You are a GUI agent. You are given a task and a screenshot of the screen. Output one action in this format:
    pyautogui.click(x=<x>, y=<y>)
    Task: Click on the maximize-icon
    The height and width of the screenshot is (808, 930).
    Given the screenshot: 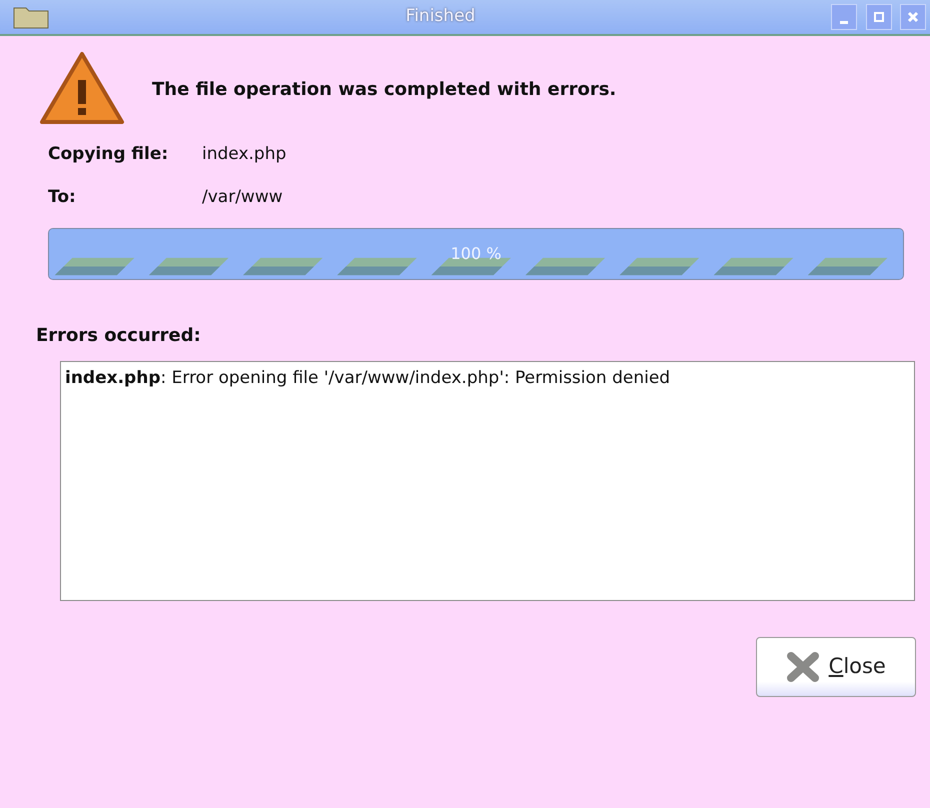 What is the action you would take?
    pyautogui.click(x=879, y=17)
    